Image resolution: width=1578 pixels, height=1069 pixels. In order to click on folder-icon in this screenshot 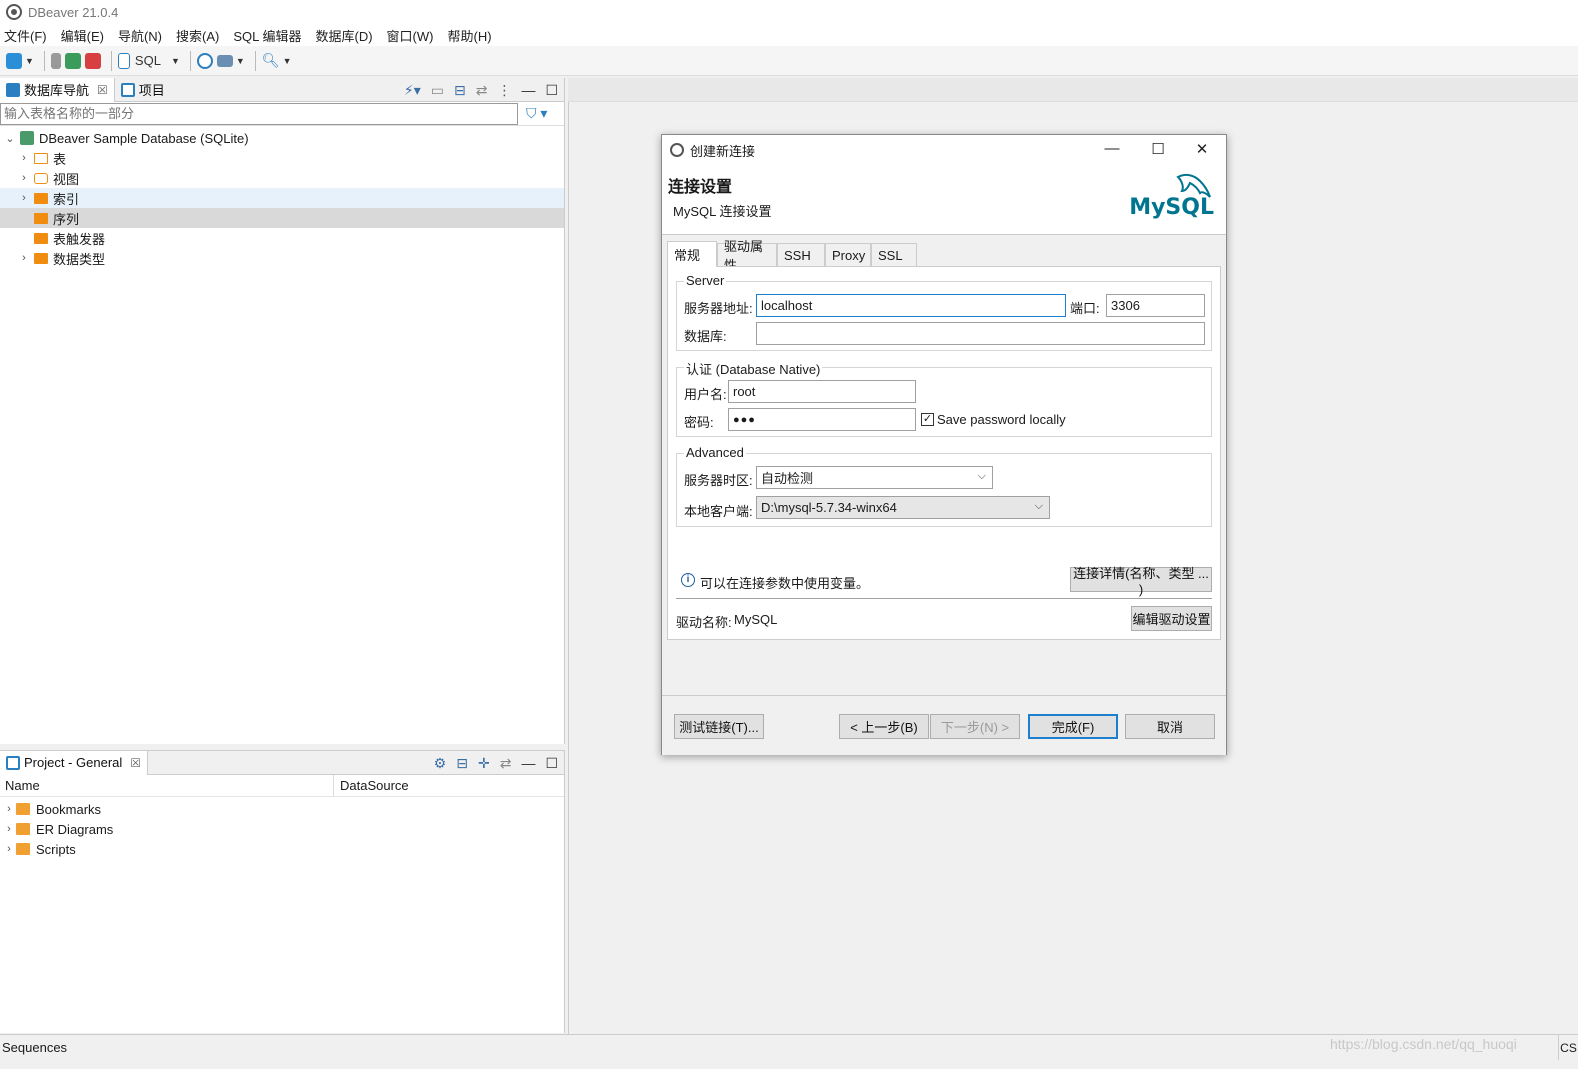, I will do `click(41, 198)`.